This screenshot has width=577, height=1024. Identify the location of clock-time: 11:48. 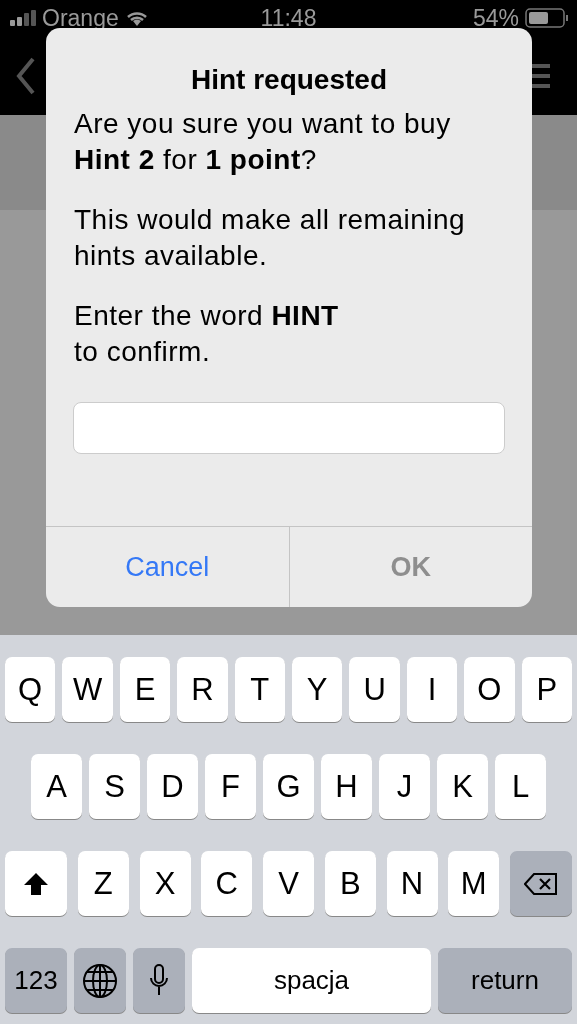
(288, 18).